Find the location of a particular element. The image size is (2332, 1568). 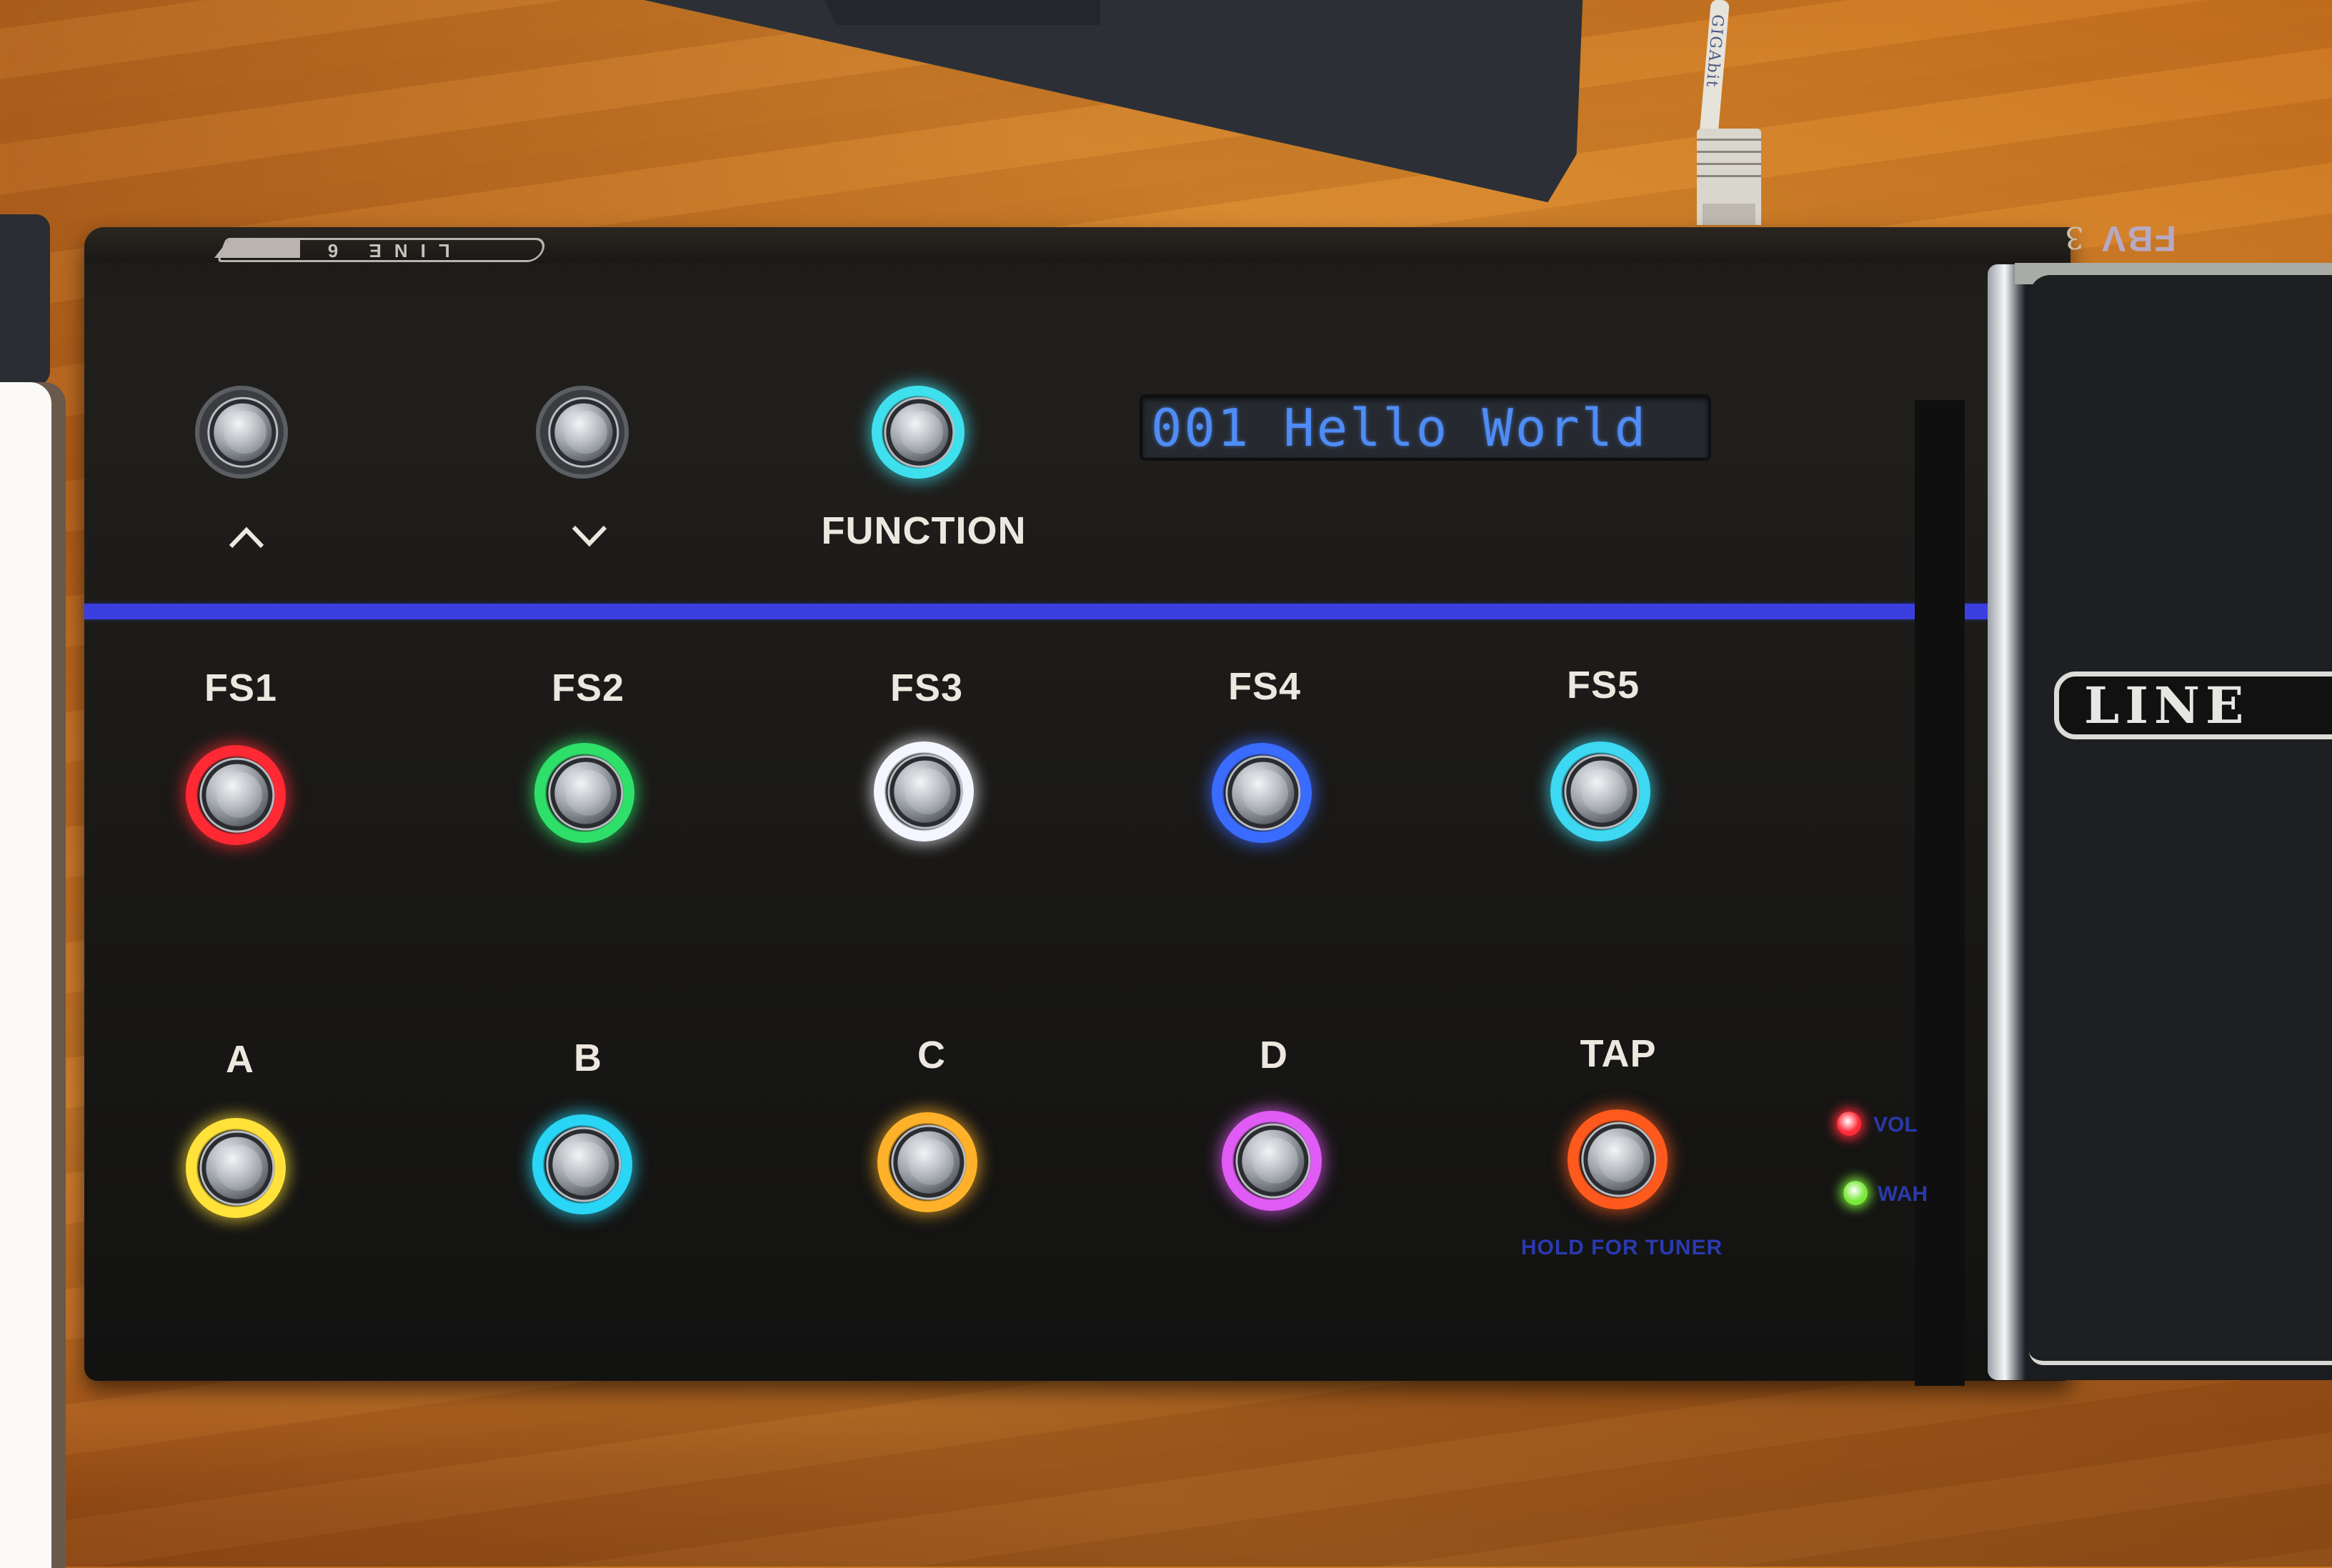

line6-rim-logo: LINE 6 is located at coordinates (382, 250).